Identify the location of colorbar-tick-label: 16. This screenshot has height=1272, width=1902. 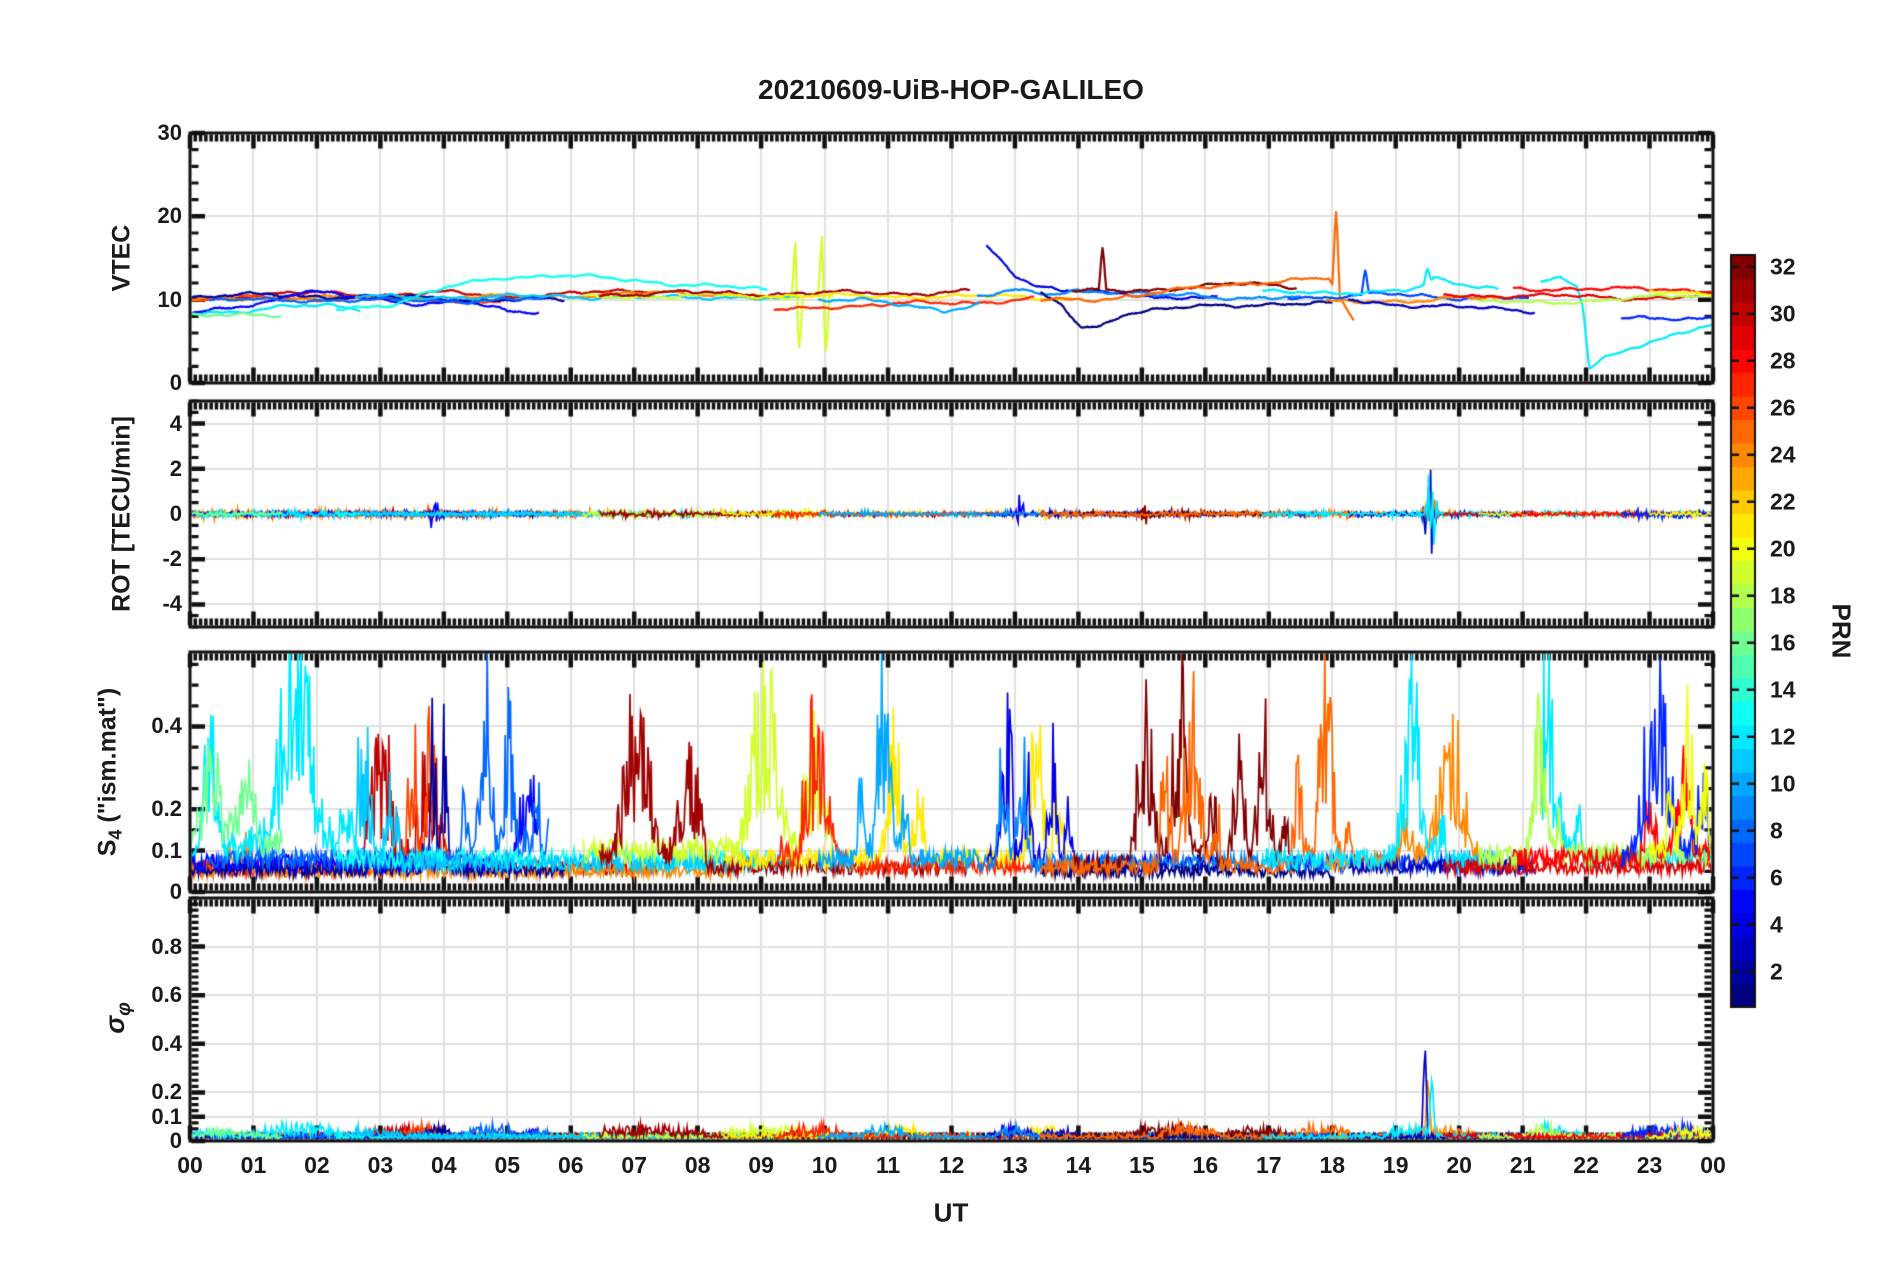
(1783, 642).